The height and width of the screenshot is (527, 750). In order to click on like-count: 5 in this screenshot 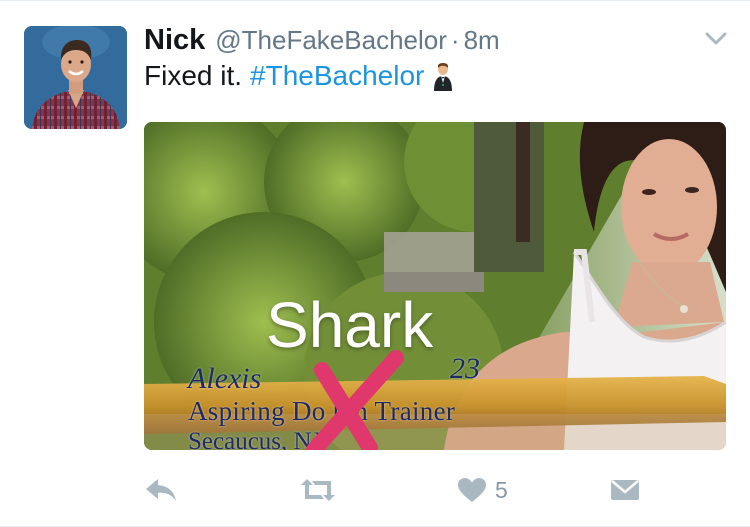, I will do `click(501, 489)`.